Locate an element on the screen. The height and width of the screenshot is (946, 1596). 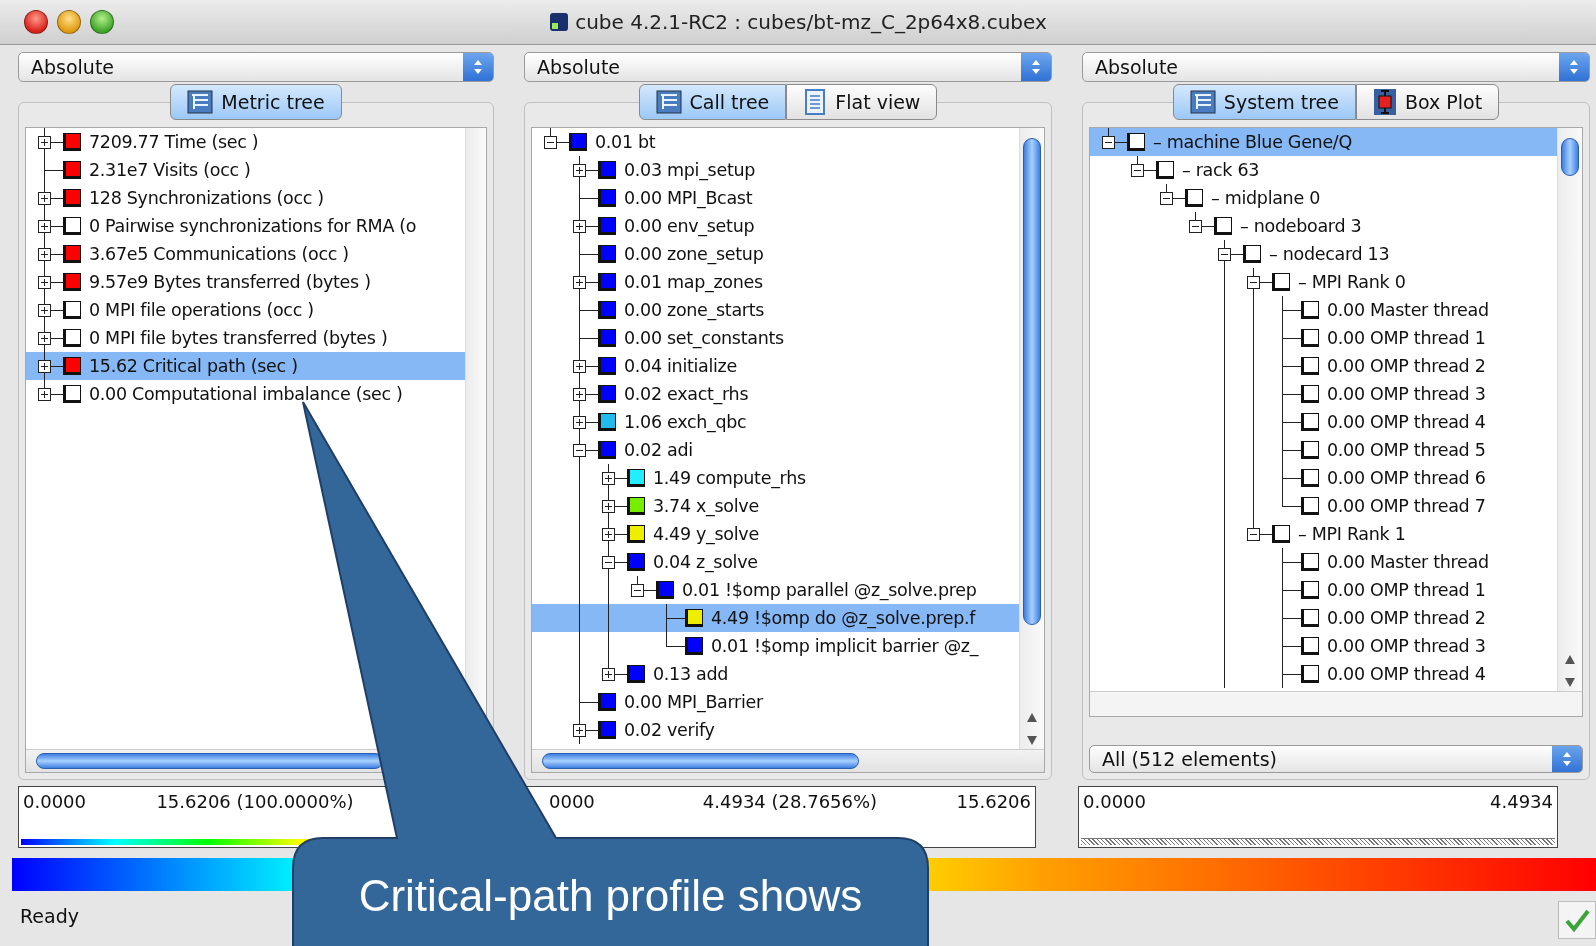
tree-row: 0.00 zone_setup is located at coordinates (775, 254).